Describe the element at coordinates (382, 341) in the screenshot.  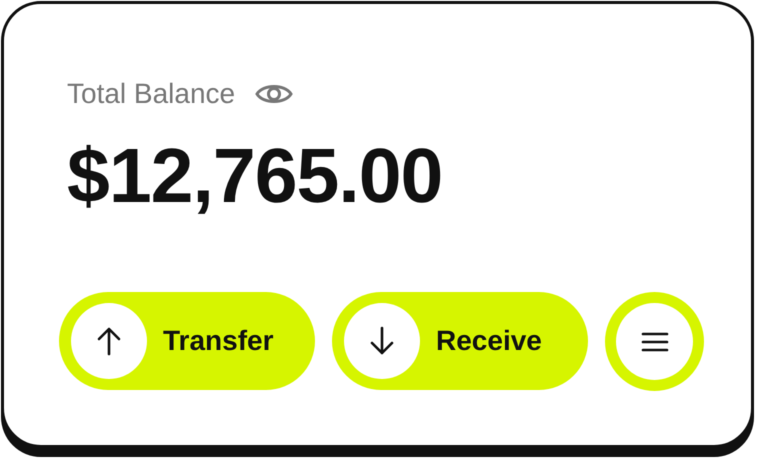
I see `down-arrow-icon` at that location.